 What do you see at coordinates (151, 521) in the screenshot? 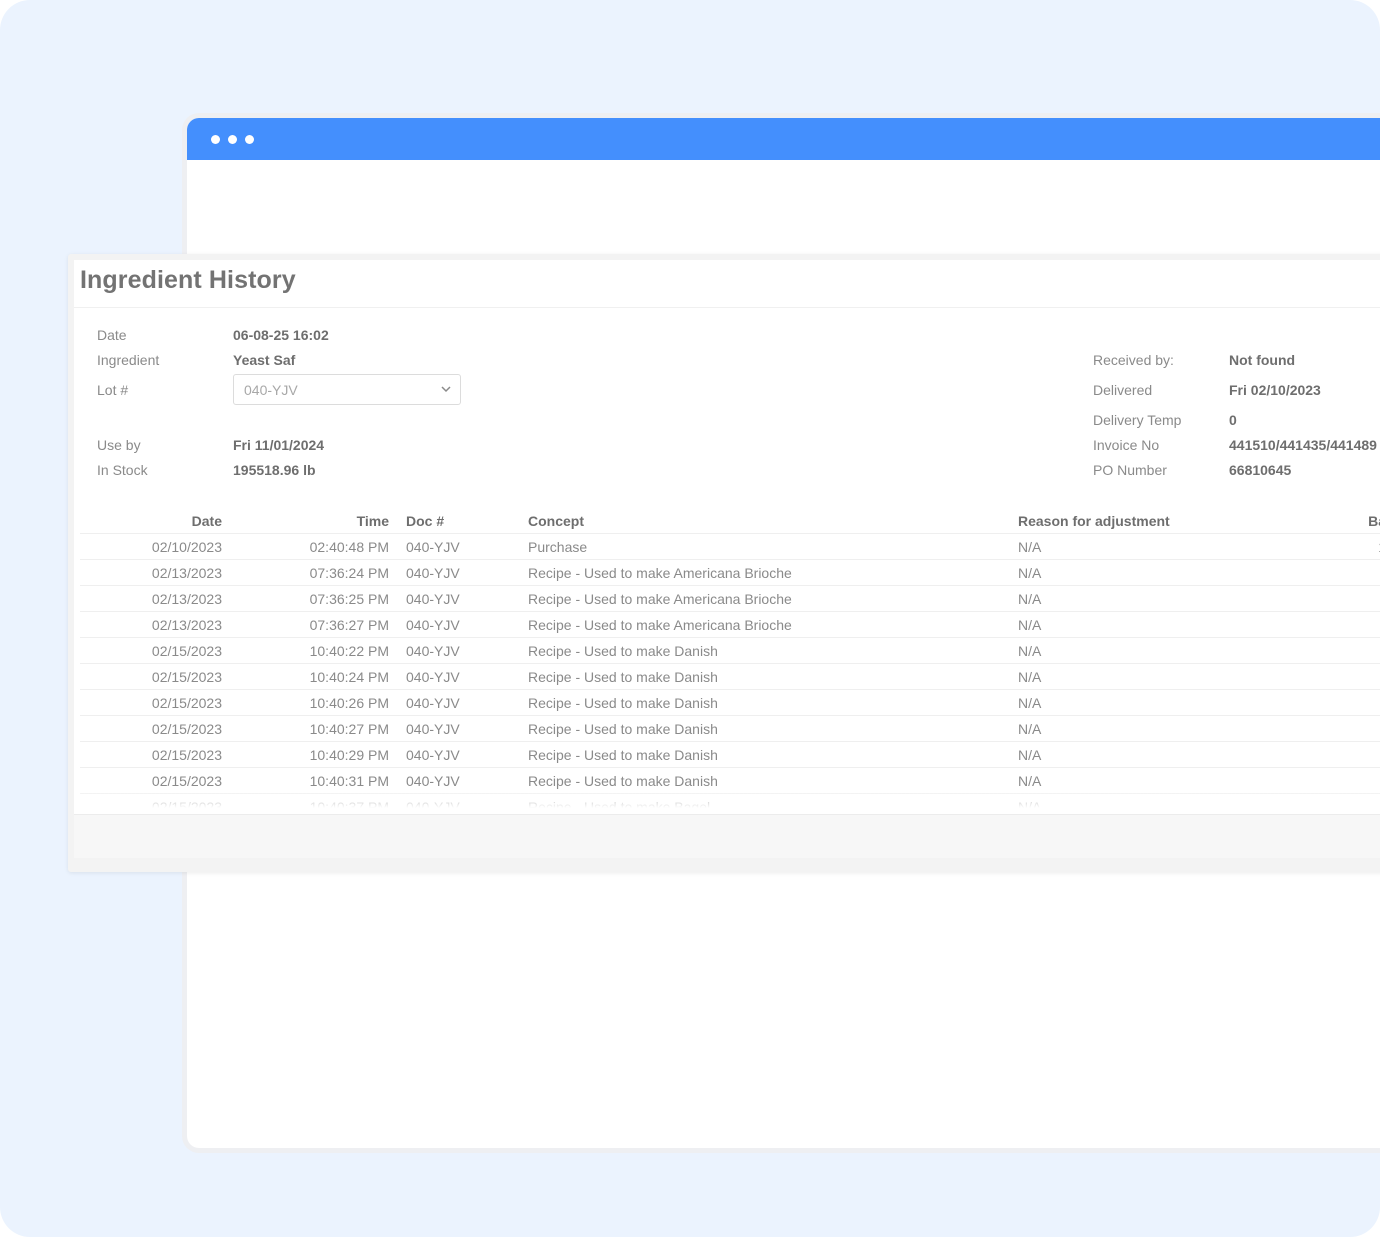
I see `header-date: Date` at bounding box center [151, 521].